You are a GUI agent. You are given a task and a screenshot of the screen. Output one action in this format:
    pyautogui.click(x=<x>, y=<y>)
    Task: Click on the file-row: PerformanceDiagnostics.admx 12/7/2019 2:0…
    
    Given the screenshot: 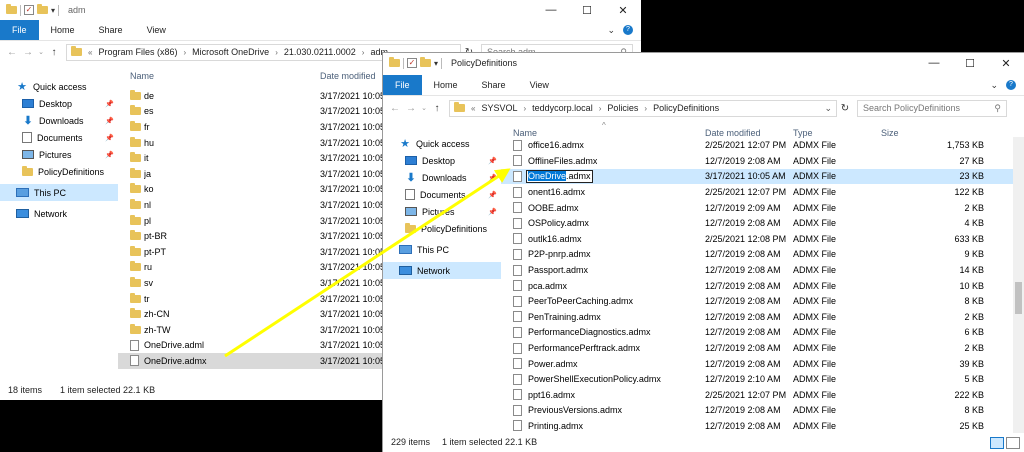 What is the action you would take?
    pyautogui.click(x=757, y=333)
    